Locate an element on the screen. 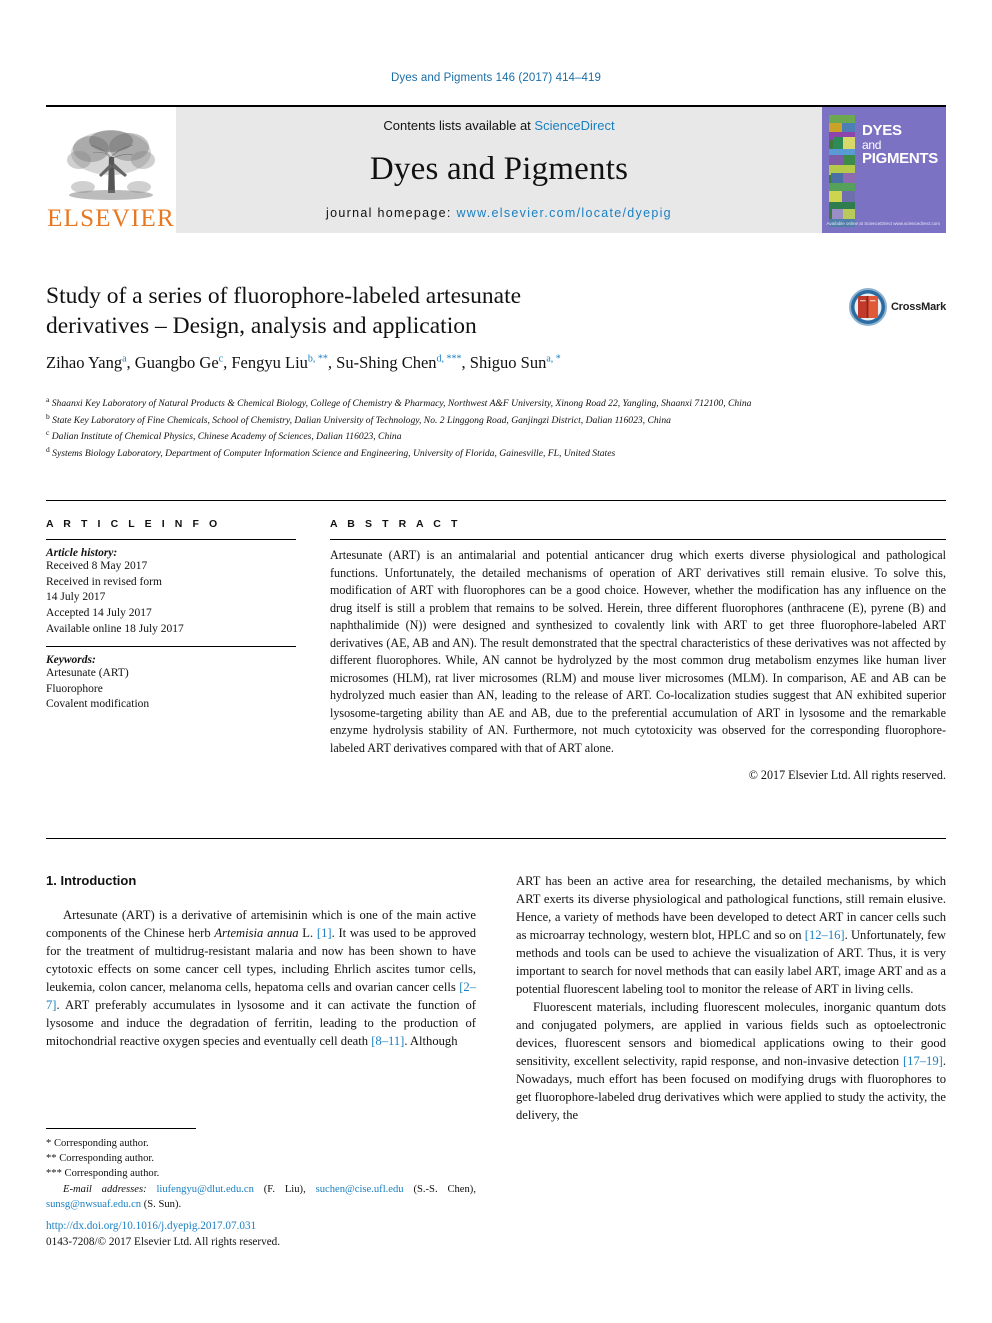 The height and width of the screenshot is (1323, 992). crossmark-icon is located at coordinates (867, 307).